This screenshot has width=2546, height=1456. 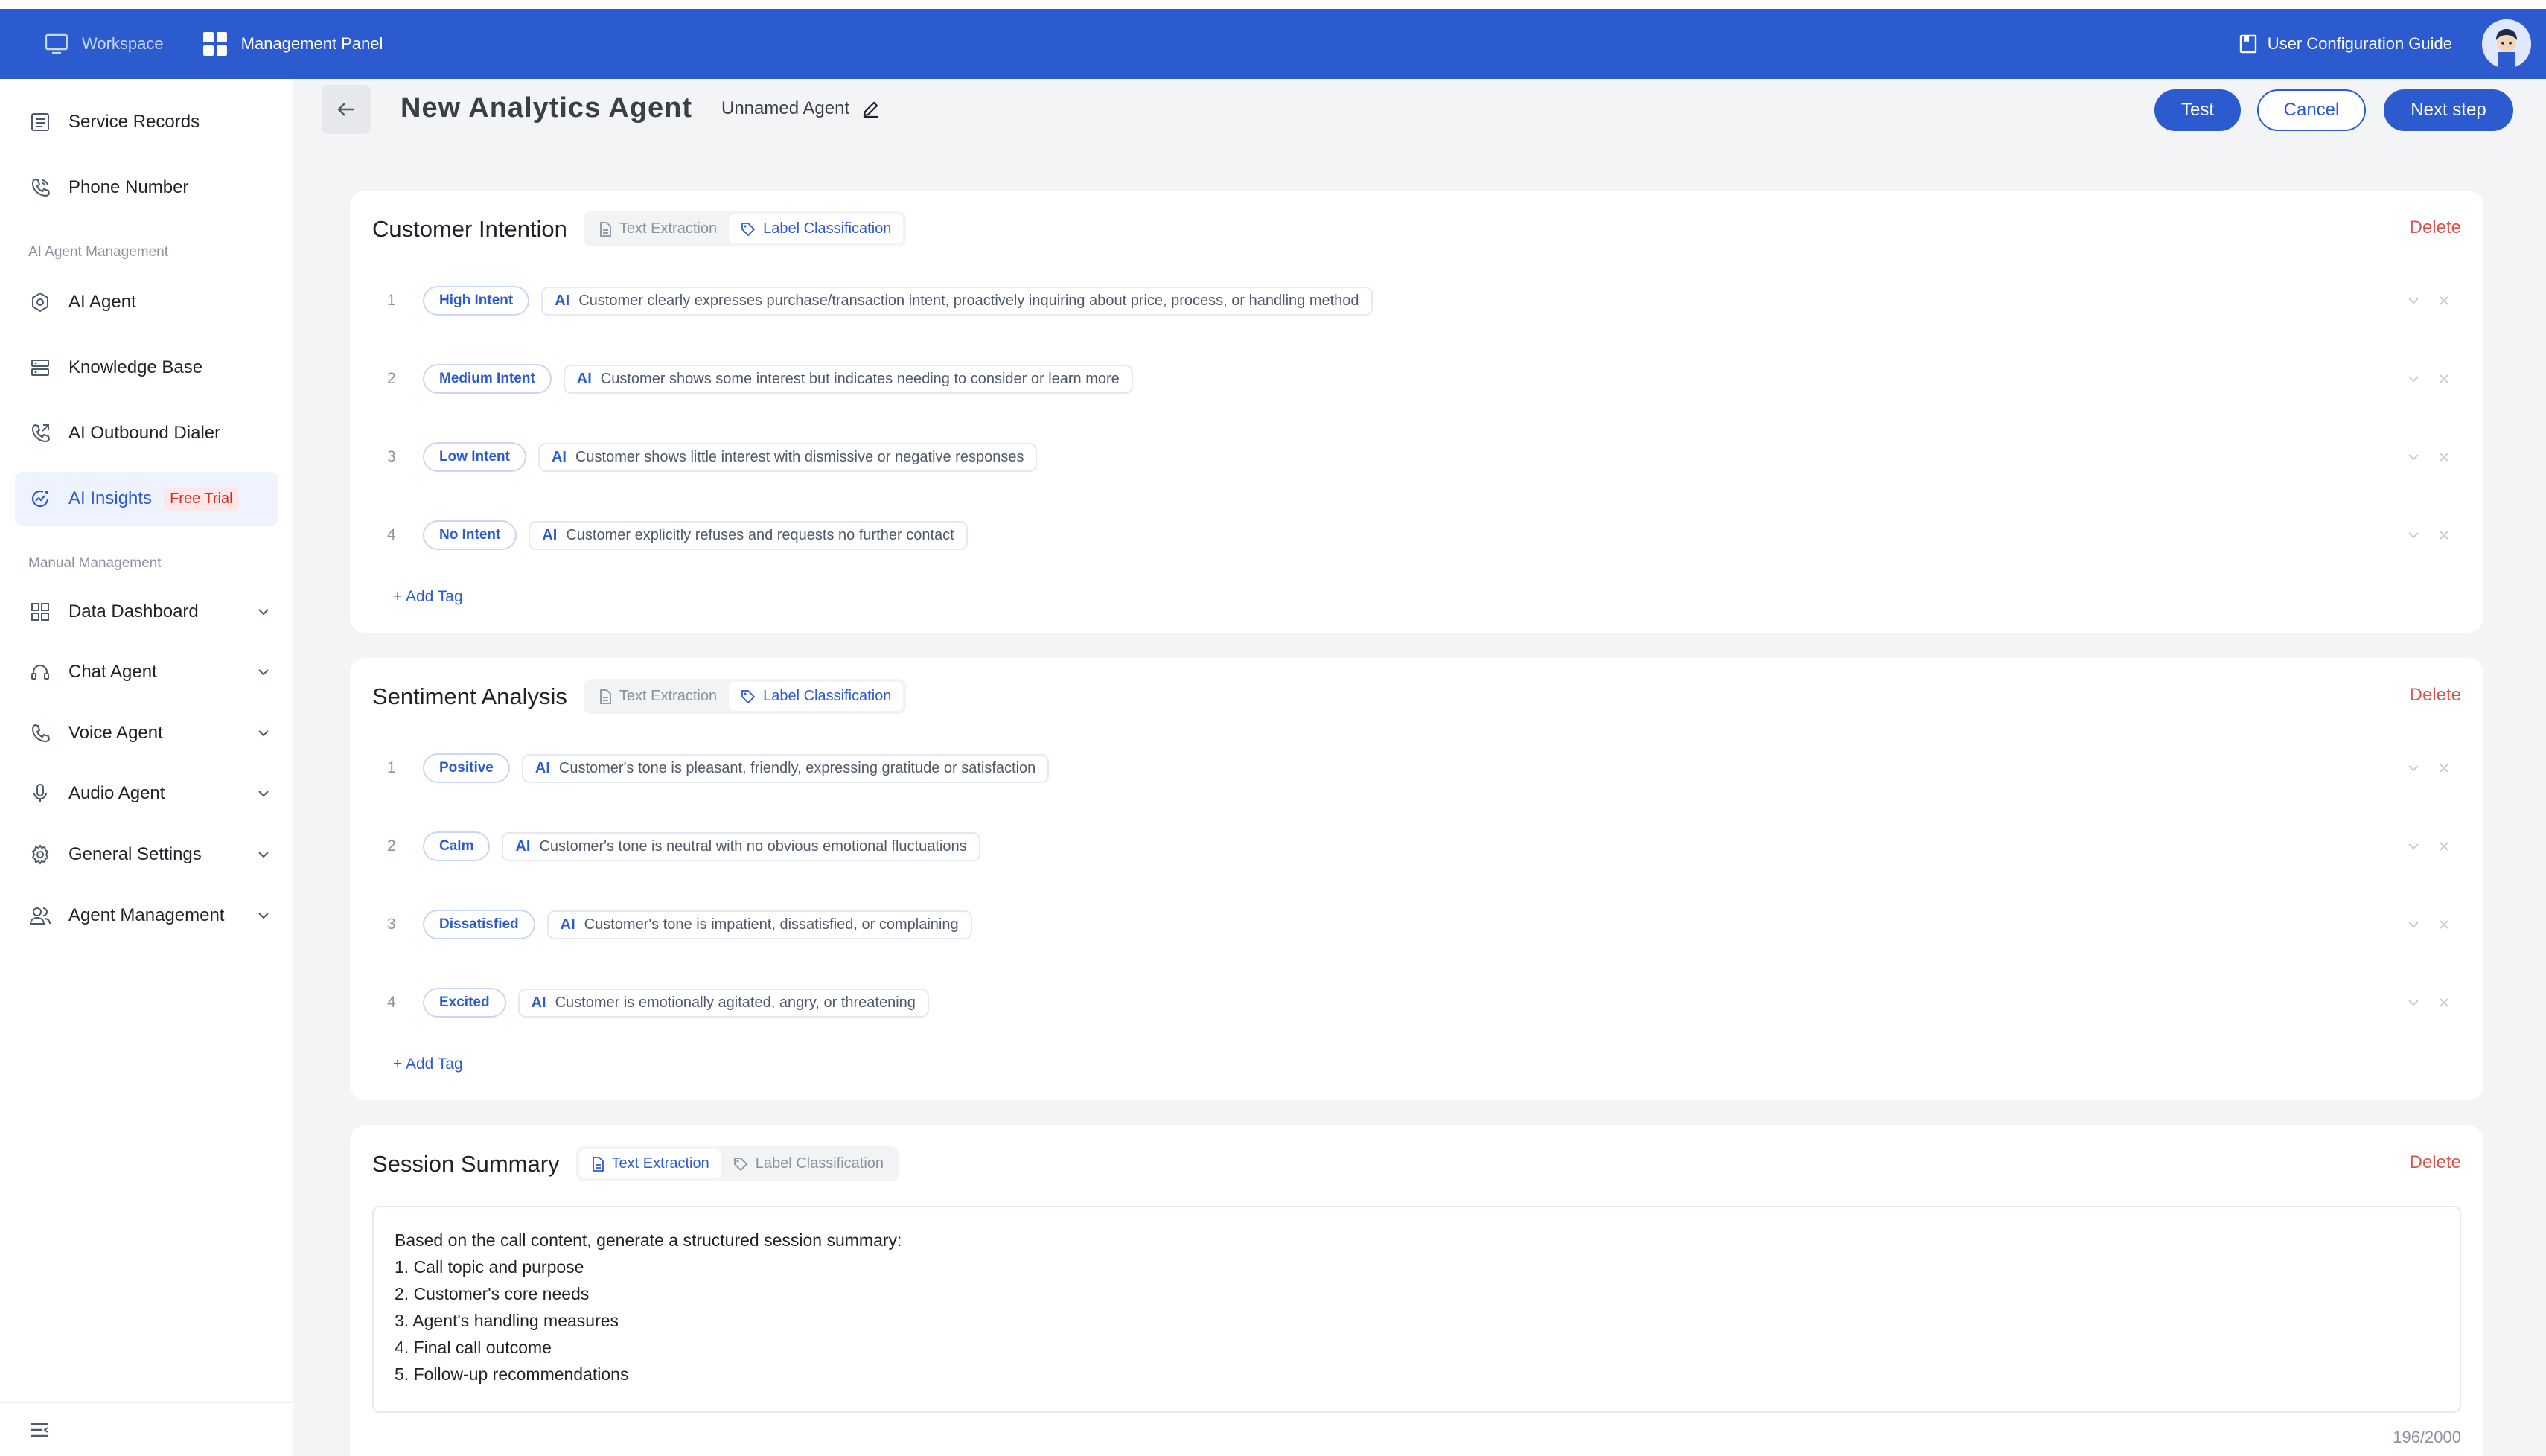 What do you see at coordinates (146, 793) in the screenshot?
I see `sidebar-item-audio-agent: Audio Agent` at bounding box center [146, 793].